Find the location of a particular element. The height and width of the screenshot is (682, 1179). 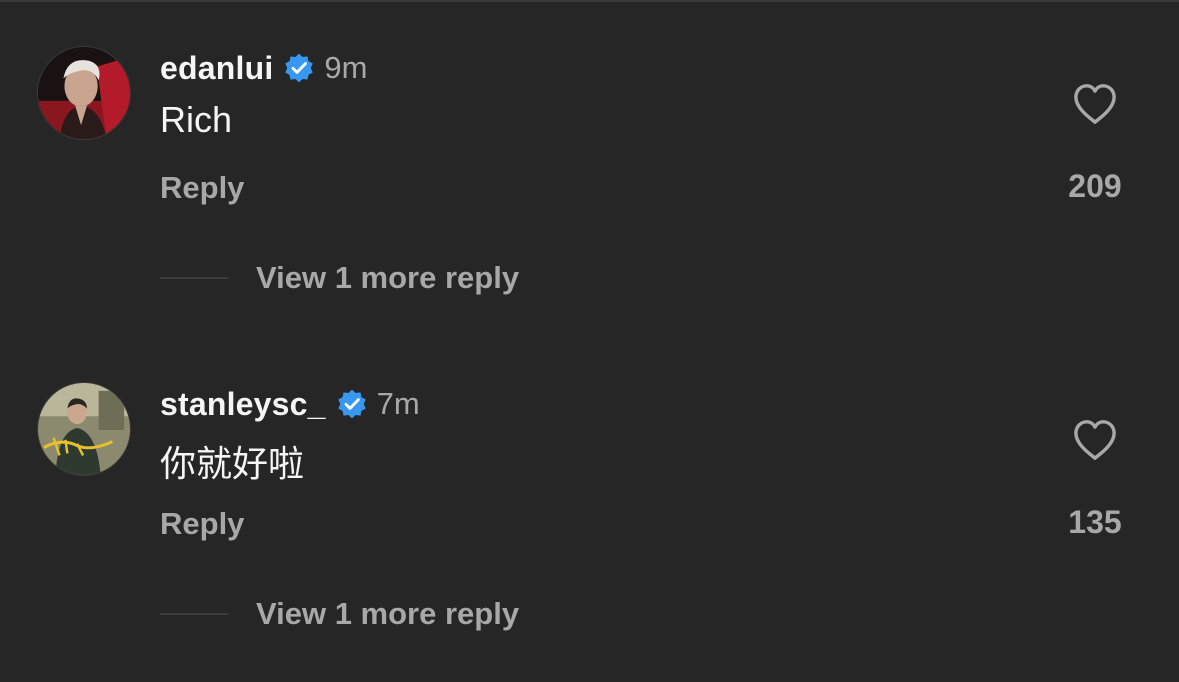

comment-header: stanleysc_ 7m is located at coordinates (290, 404).